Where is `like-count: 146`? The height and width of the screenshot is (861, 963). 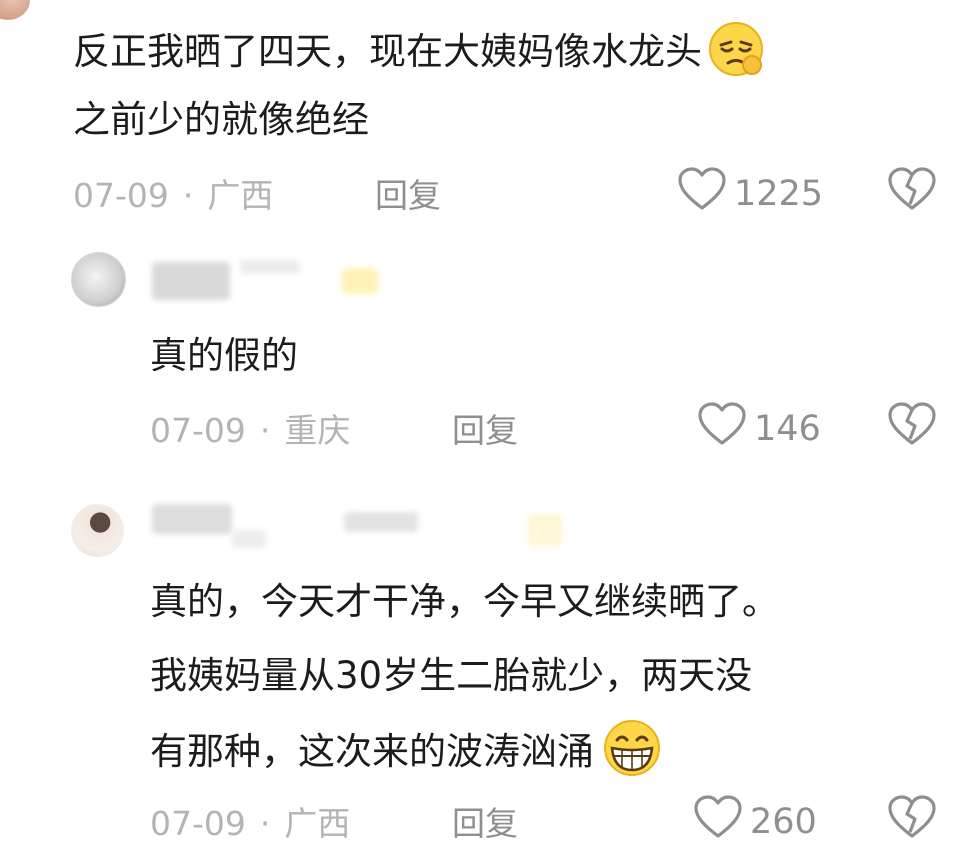 like-count: 146 is located at coordinates (787, 428).